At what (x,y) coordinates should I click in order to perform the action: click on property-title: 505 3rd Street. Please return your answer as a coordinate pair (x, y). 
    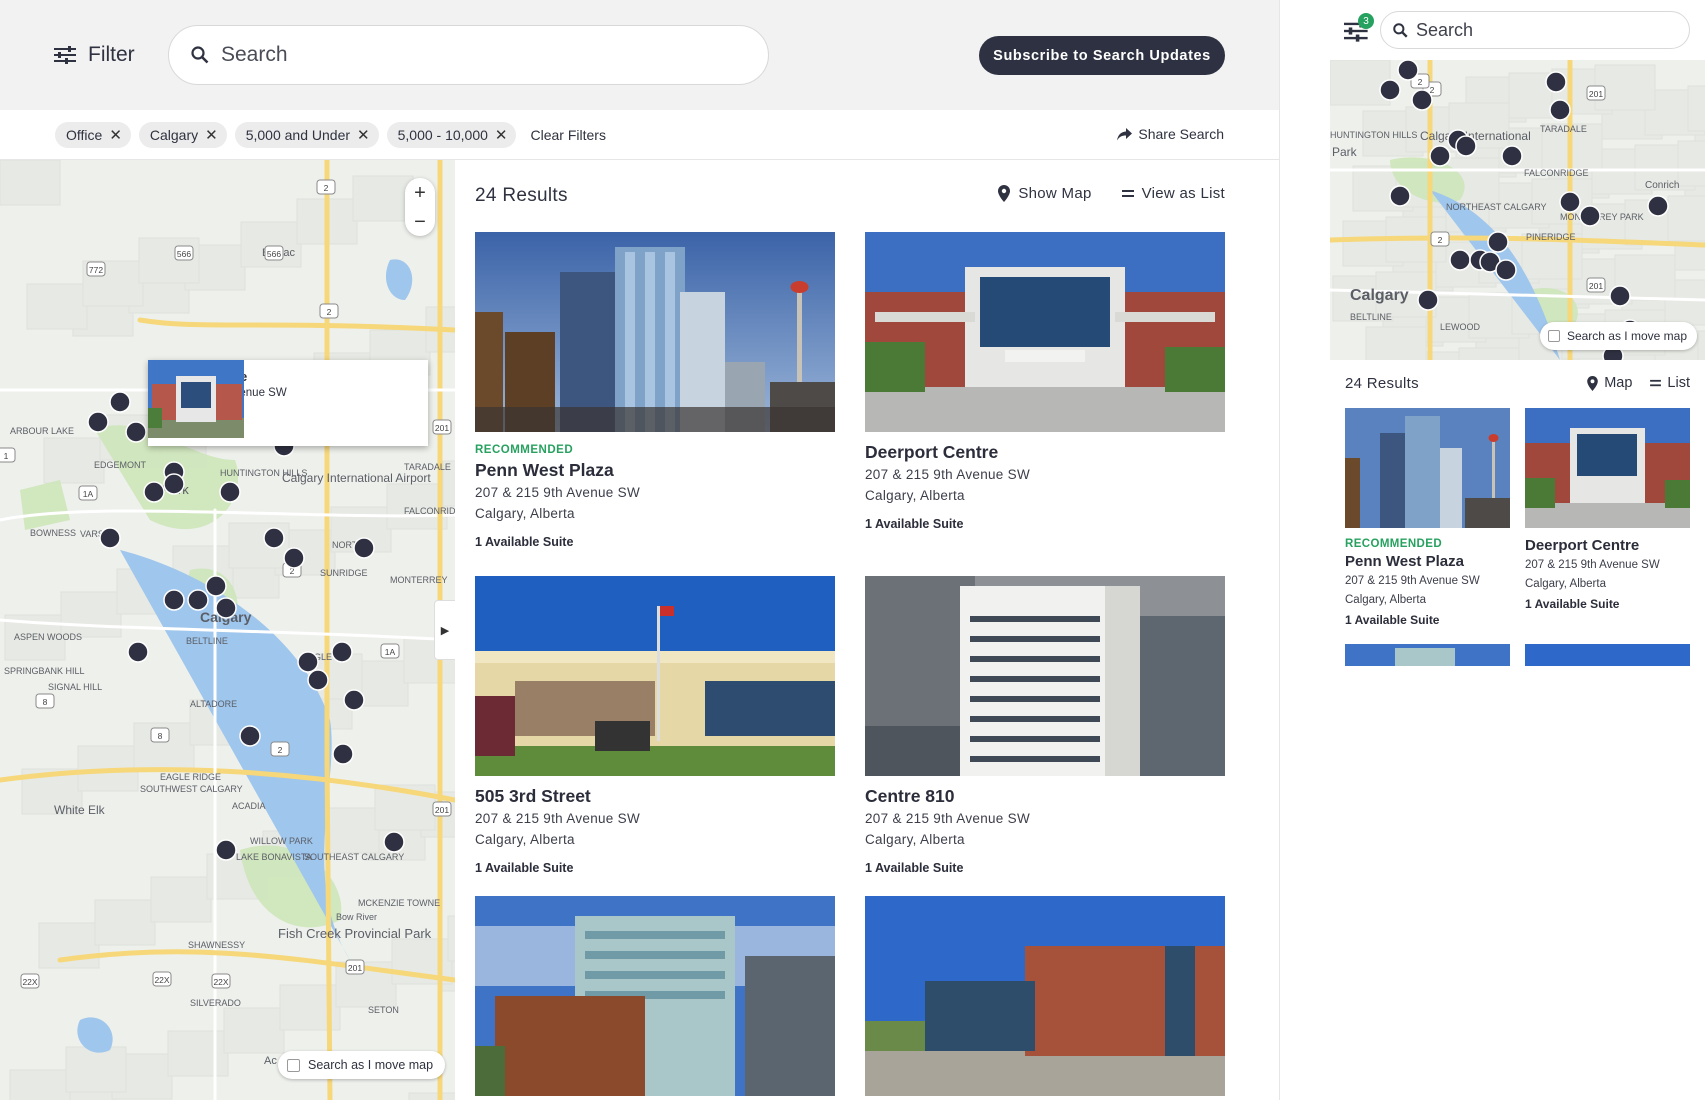
    Looking at the image, I should click on (655, 796).